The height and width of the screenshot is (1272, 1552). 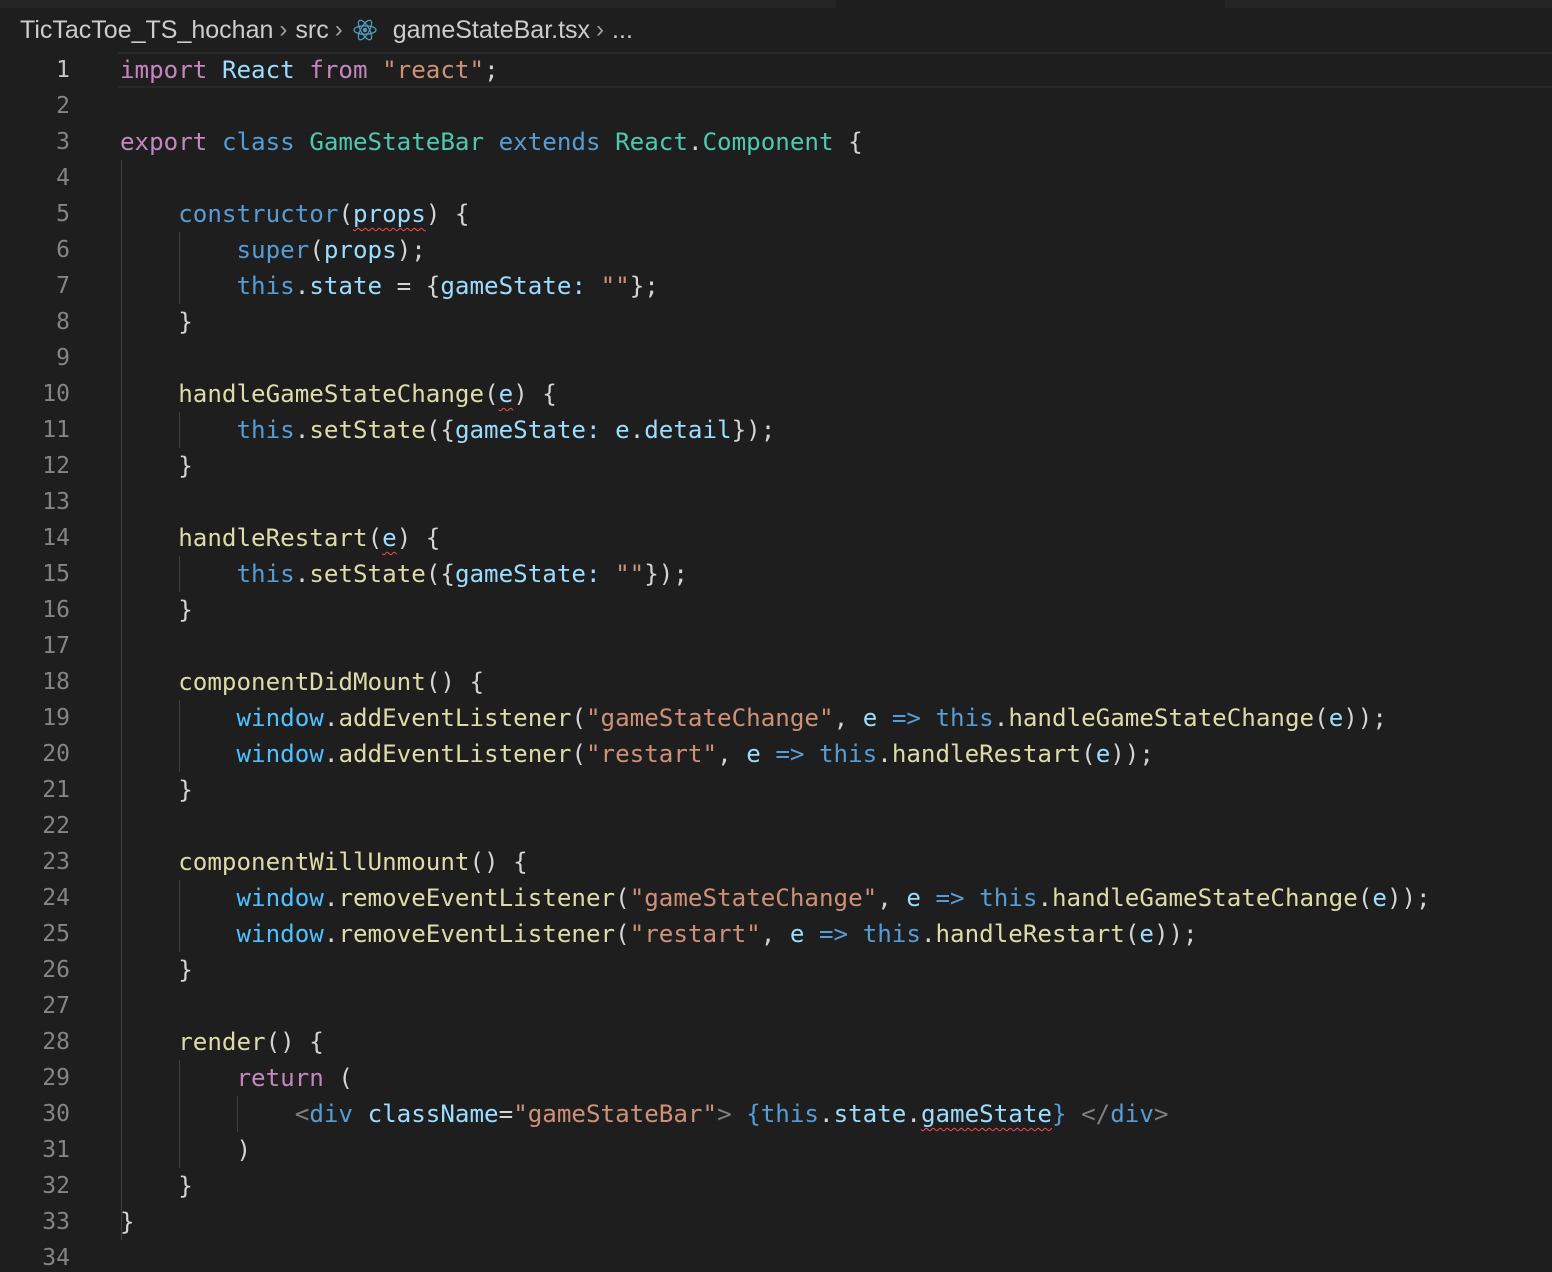 I want to click on code-line: componentDidMount() {, so click(x=836, y=682).